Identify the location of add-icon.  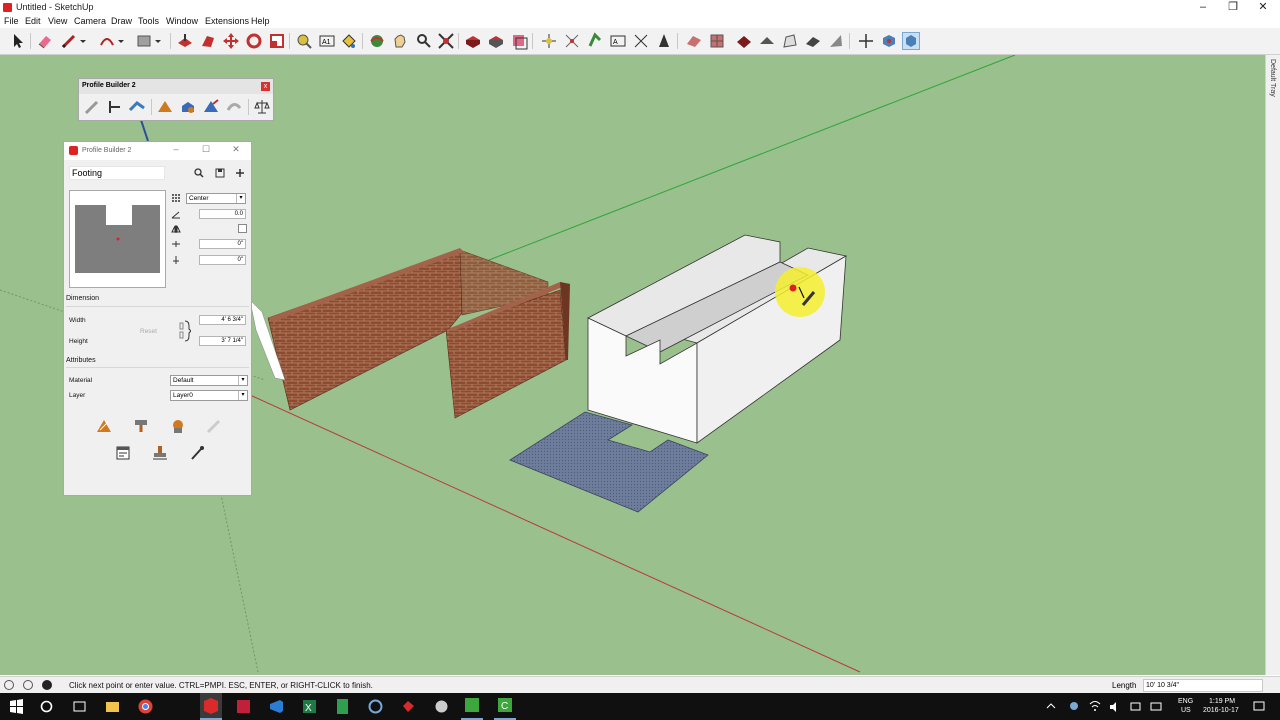
(240, 173).